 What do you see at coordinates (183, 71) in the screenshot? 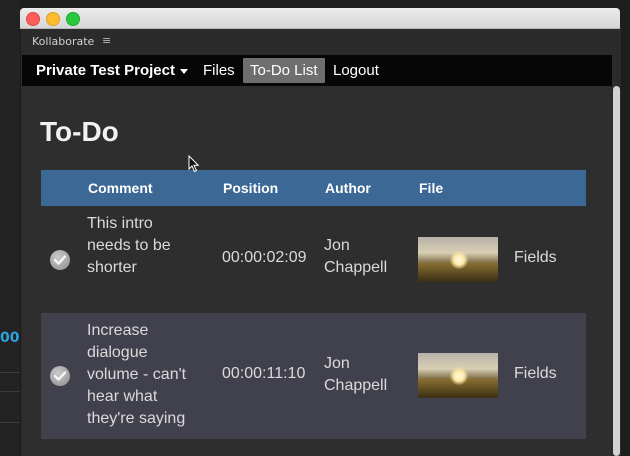
I see `caret-down-icon` at bounding box center [183, 71].